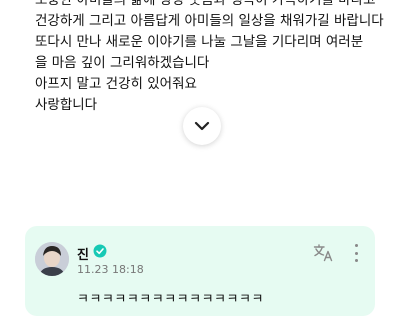  I want to click on verified-check-icon, so click(100, 251).